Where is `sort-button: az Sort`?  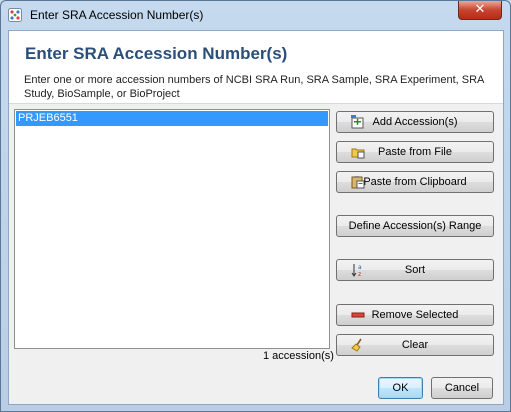
sort-button: az Sort is located at coordinates (415, 270).